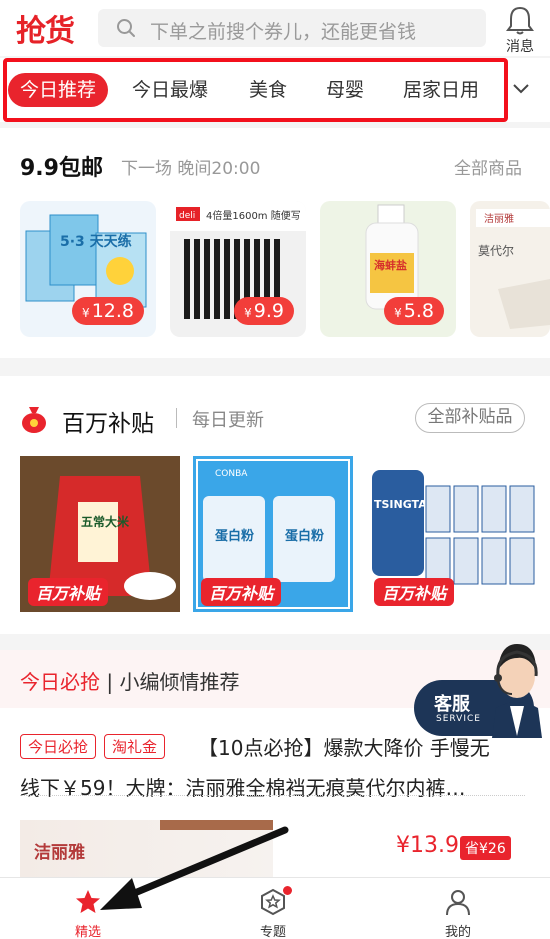 The width and height of the screenshot is (550, 939). Describe the element at coordinates (100, 534) in the screenshot. I see `subsidy-product-card: 五常大米 百万补贴` at that location.